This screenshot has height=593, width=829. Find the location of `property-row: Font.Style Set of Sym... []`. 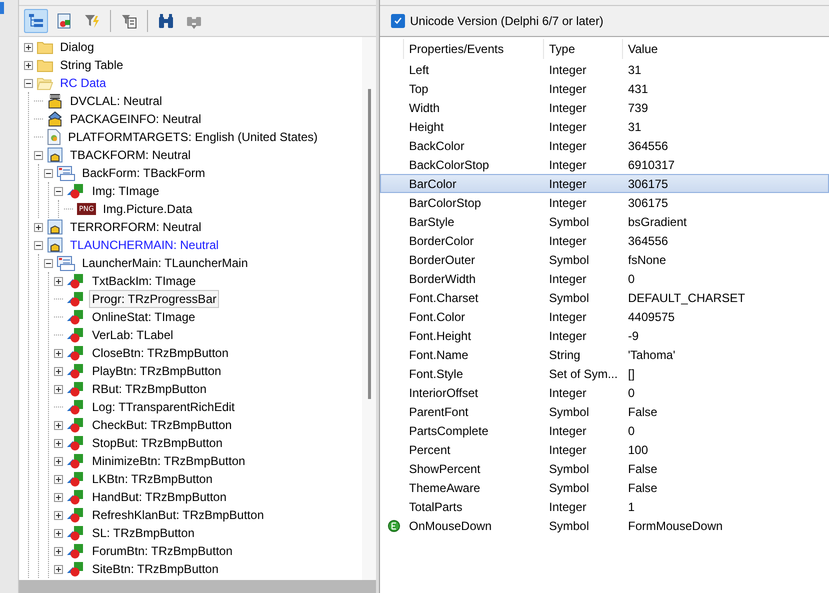

property-row: Font.Style Set of Sym... [] is located at coordinates (604, 373).